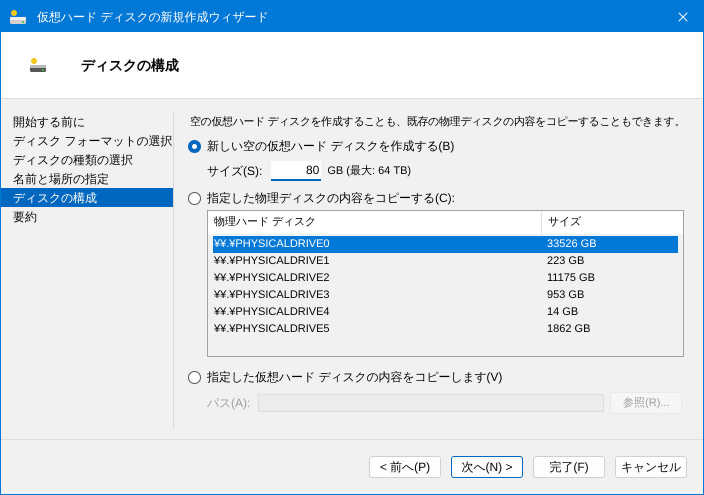 The width and height of the screenshot is (704, 495). I want to click on option-label: 指定した仮想ハード ディスクの内容をコピーします(V), so click(354, 377).